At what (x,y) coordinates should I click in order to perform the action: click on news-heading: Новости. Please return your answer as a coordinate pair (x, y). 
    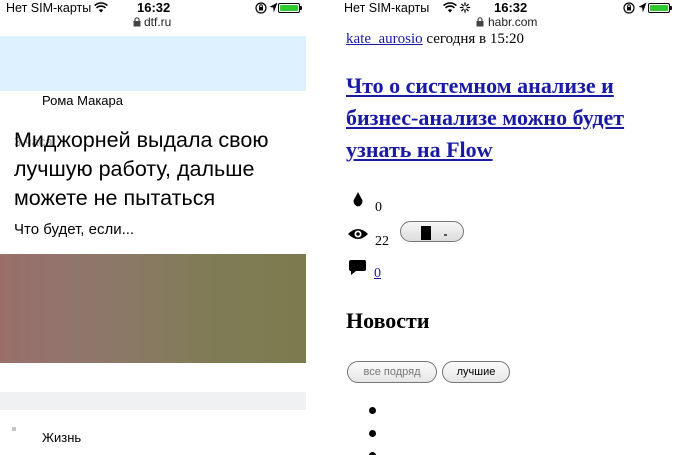
    Looking at the image, I should click on (388, 320).